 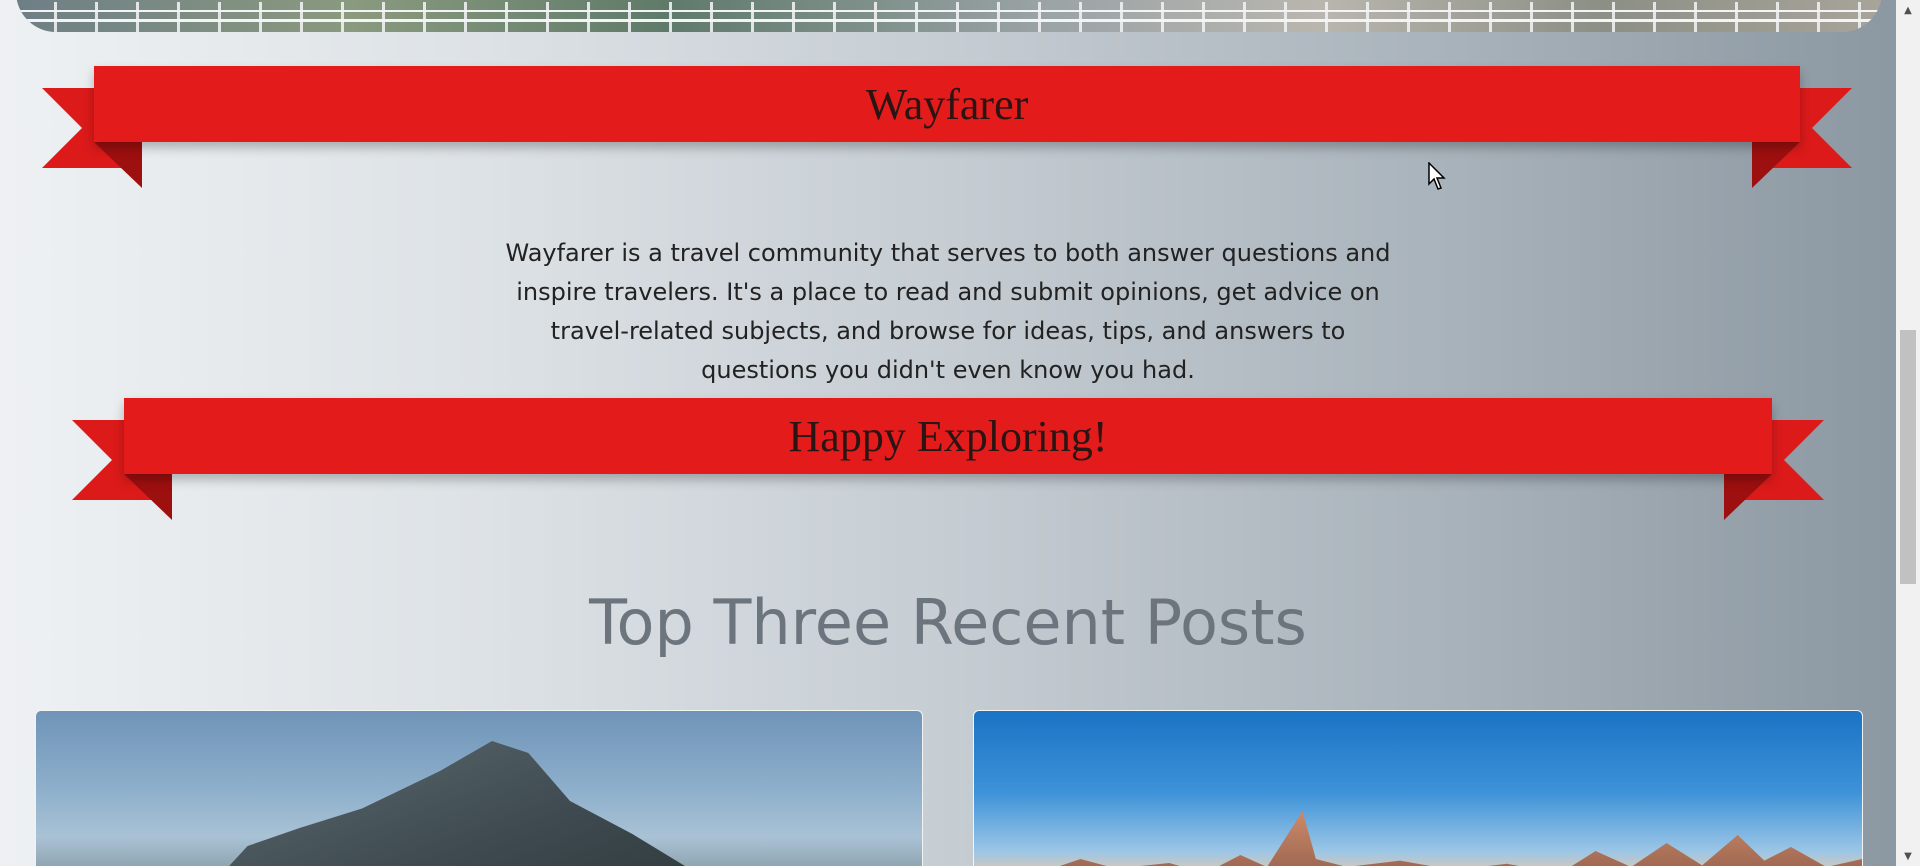 I want to click on vertical-scrollbar: ▲ ▼, so click(x=1908, y=433).